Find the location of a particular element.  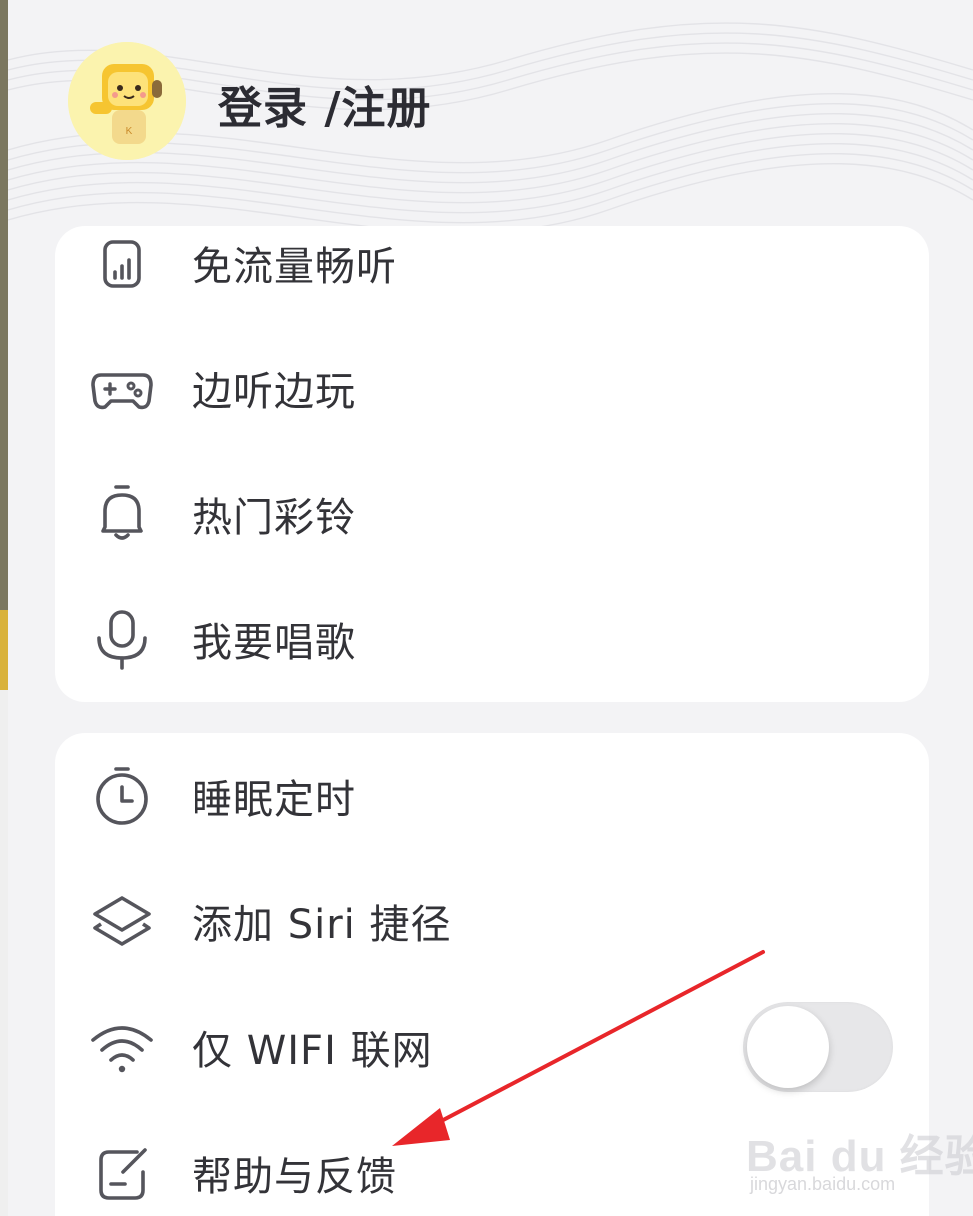

menu-item-label: 帮助与反馈 is located at coordinates (294, 1177).